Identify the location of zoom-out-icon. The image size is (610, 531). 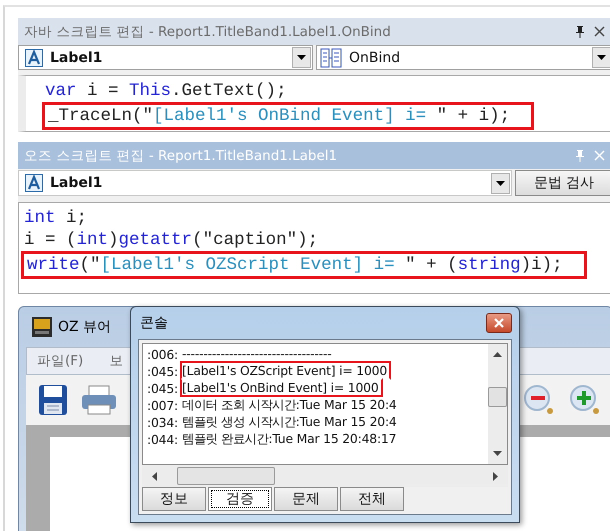
(539, 400).